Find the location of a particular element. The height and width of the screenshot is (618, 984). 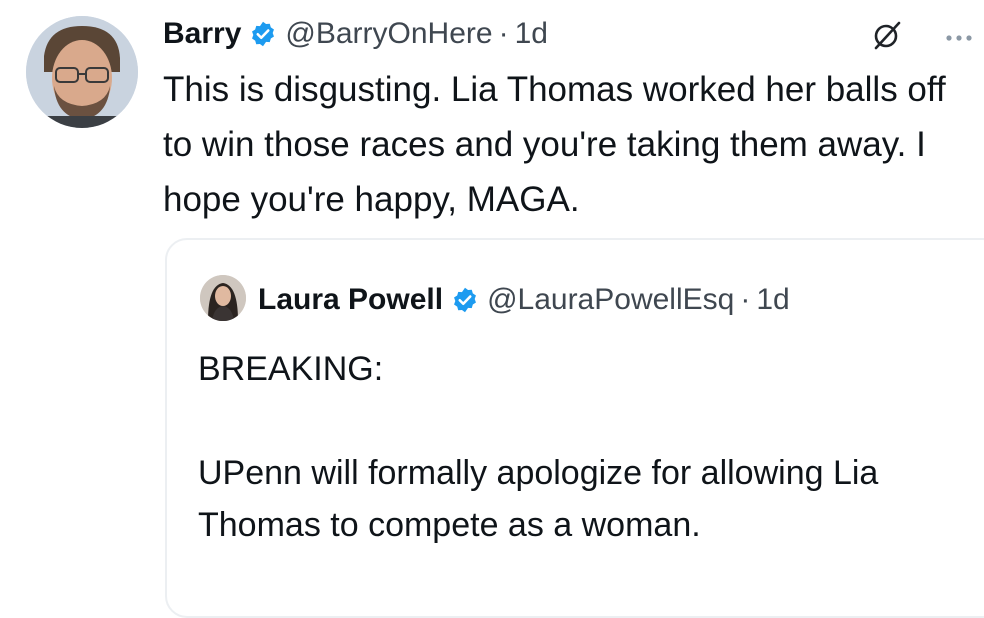

quoted-timestamp: 1d is located at coordinates (772, 300).